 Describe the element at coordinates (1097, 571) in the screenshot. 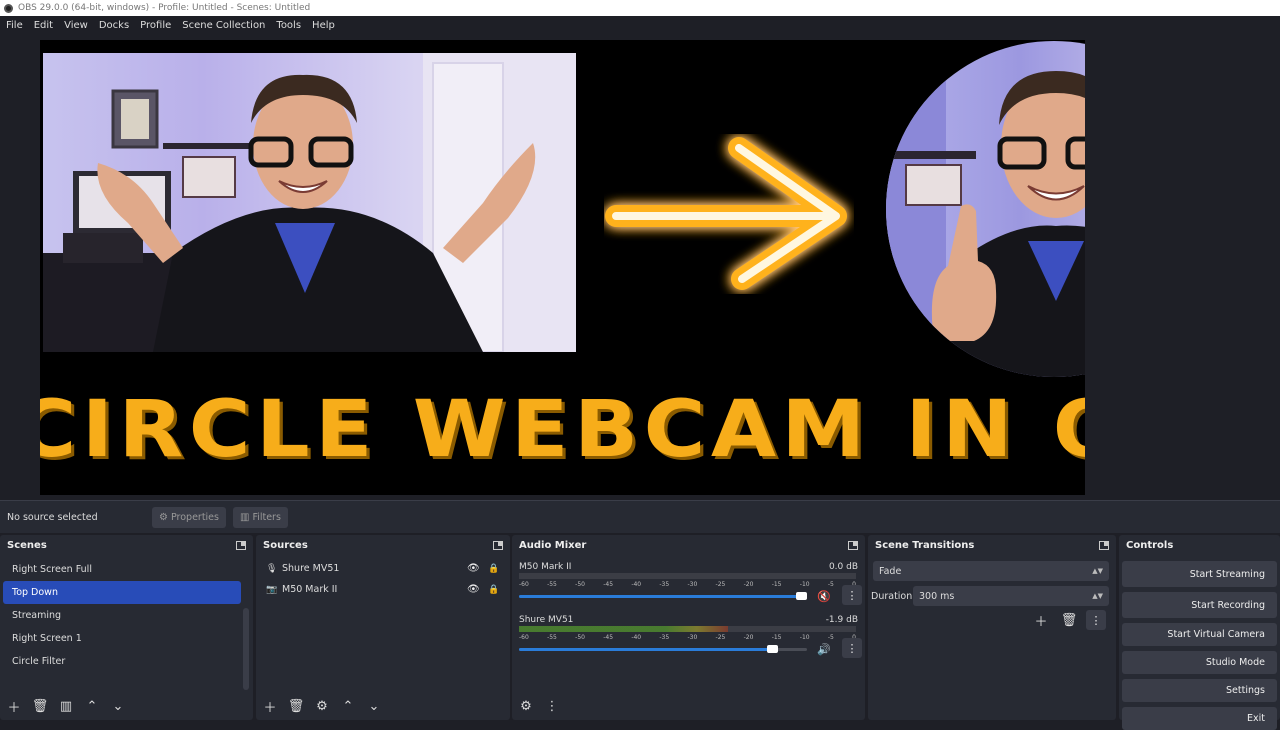

I see `chevron-updown-icon: ▲▼` at that location.